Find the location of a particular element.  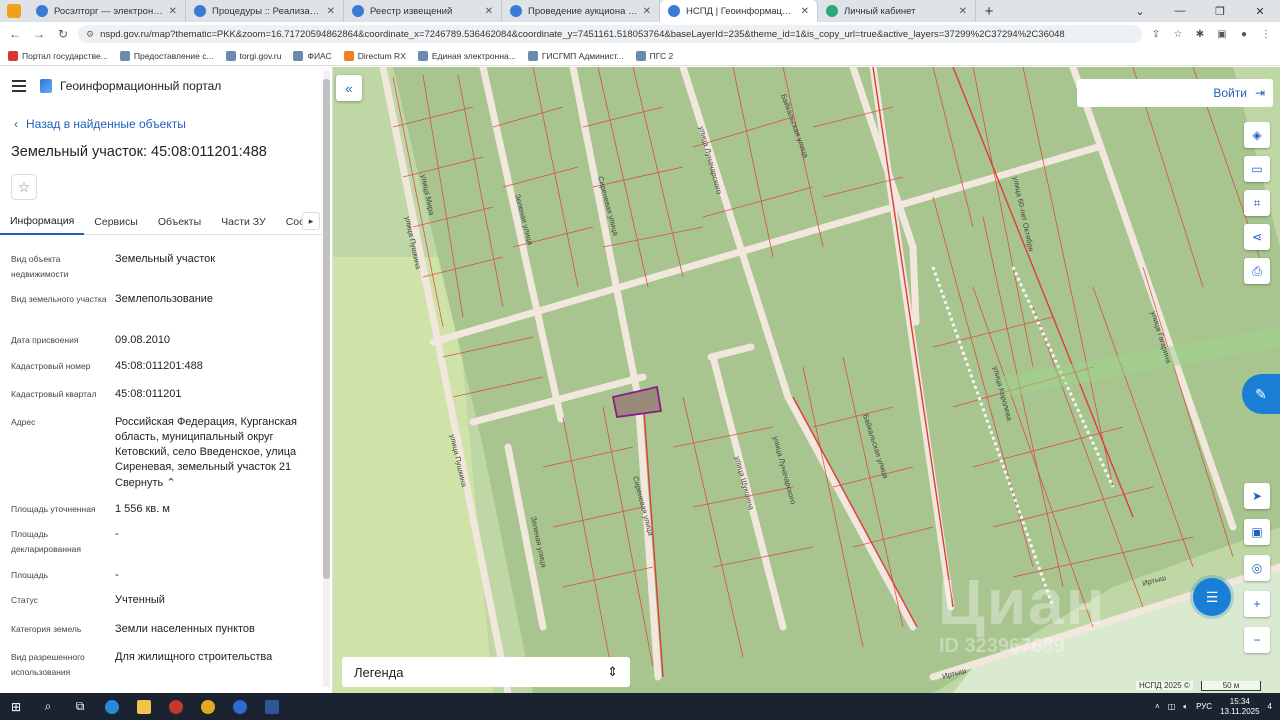

feedback-side-button: ✎ is located at coordinates (1261, 394).